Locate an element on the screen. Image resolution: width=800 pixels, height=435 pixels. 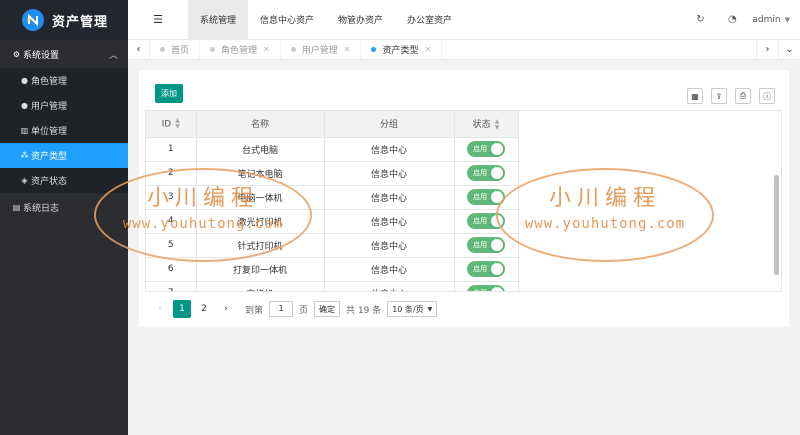
export-icon: ⇪ is located at coordinates (719, 96).